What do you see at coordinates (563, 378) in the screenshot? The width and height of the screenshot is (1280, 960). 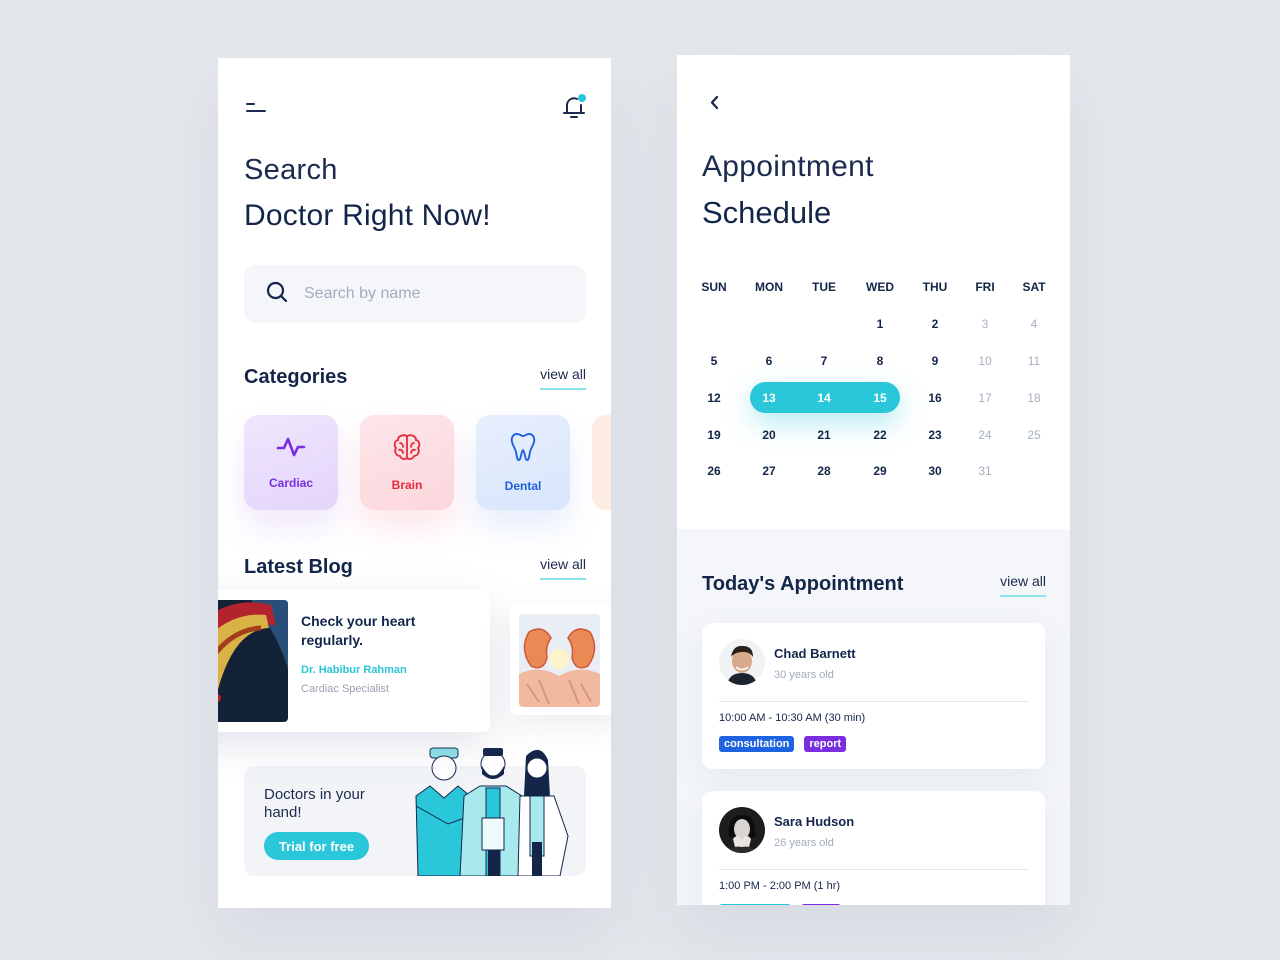 I see `categories-view-all-link: view all` at bounding box center [563, 378].